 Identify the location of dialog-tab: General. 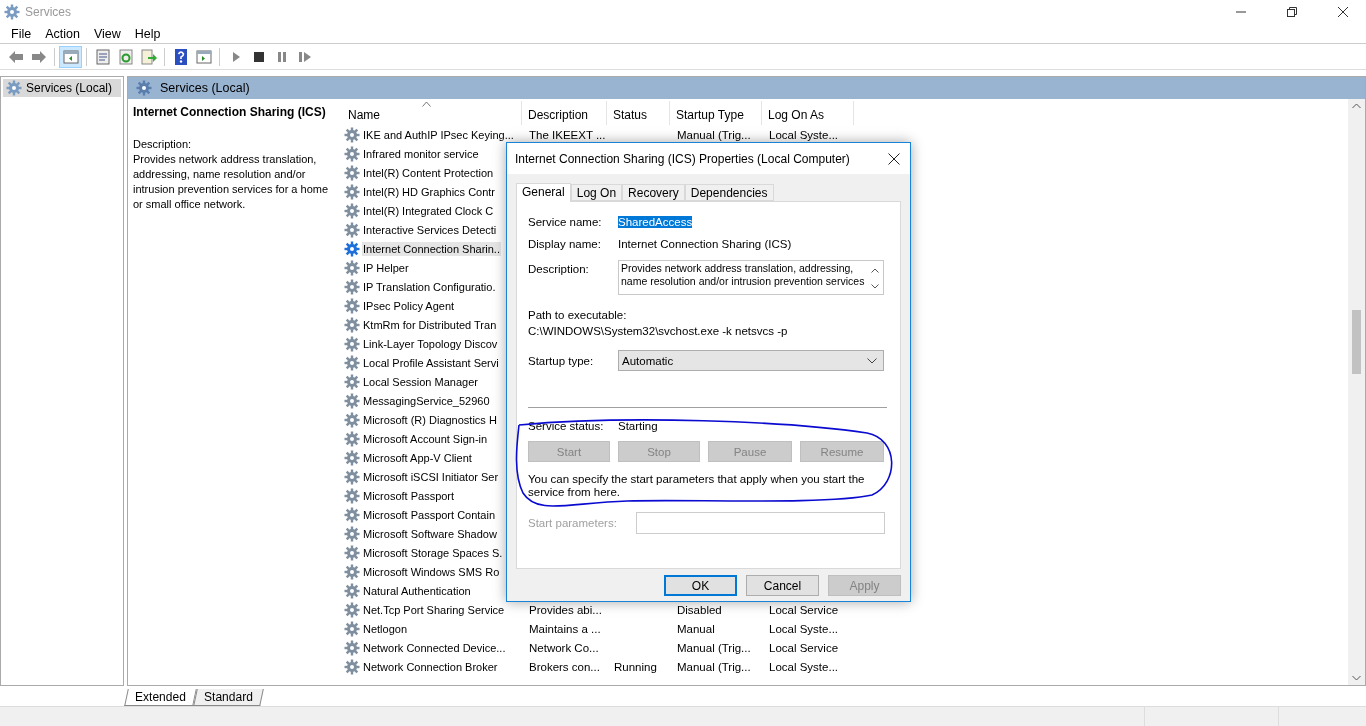
(543, 192).